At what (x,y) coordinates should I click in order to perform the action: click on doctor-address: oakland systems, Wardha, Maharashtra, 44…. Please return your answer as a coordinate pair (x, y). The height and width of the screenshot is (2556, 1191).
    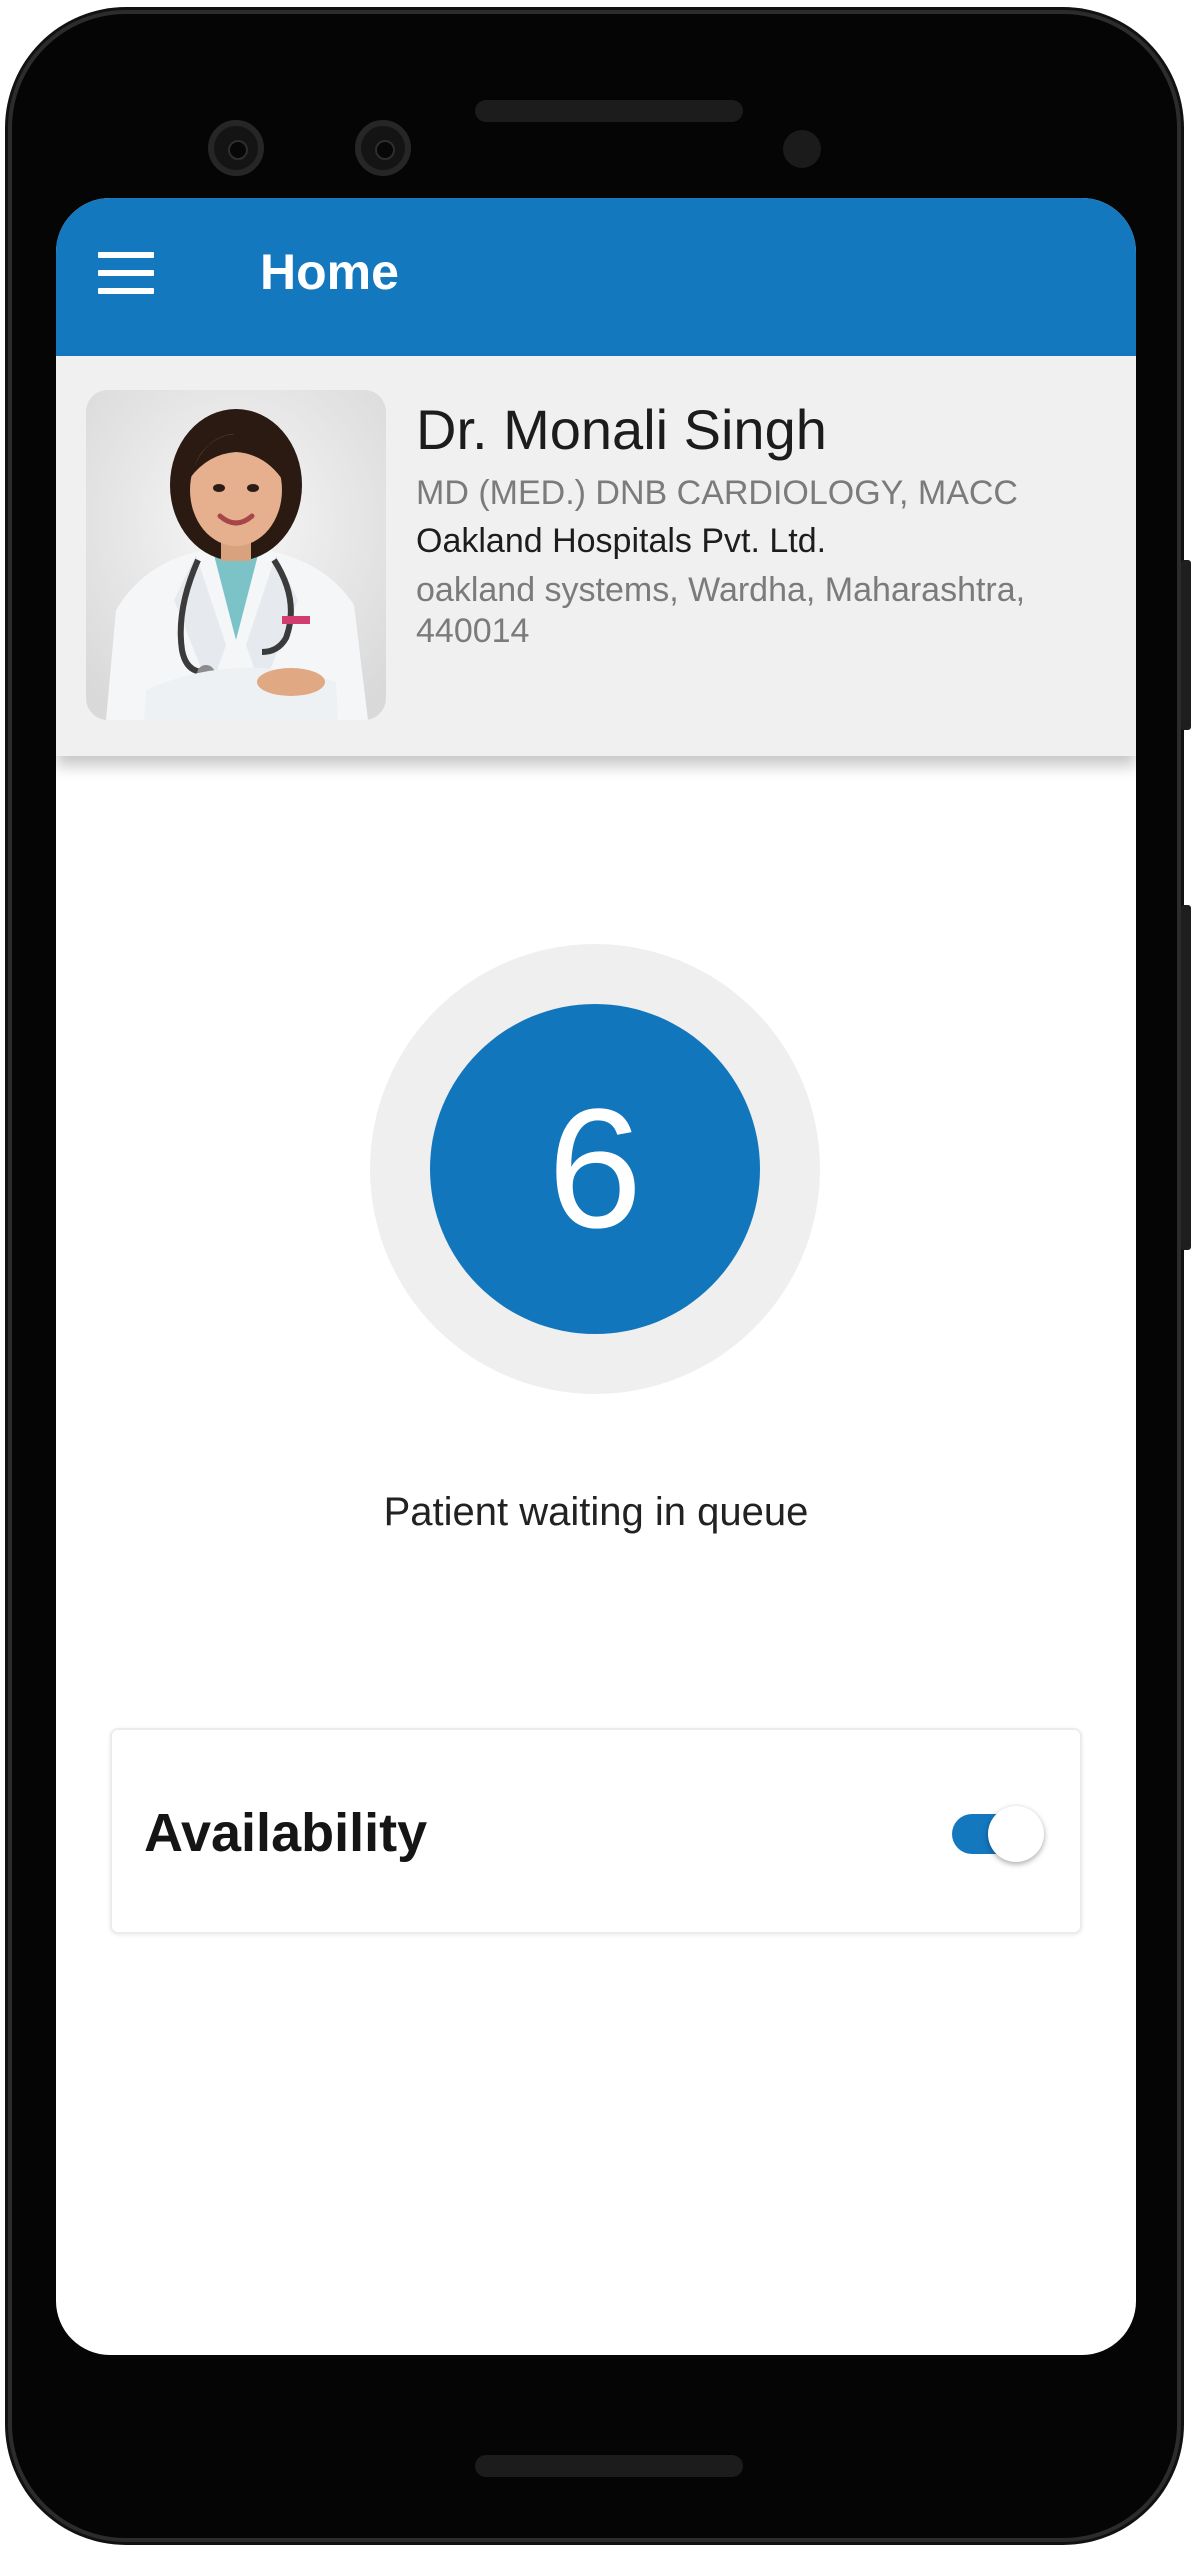
    Looking at the image, I should click on (721, 611).